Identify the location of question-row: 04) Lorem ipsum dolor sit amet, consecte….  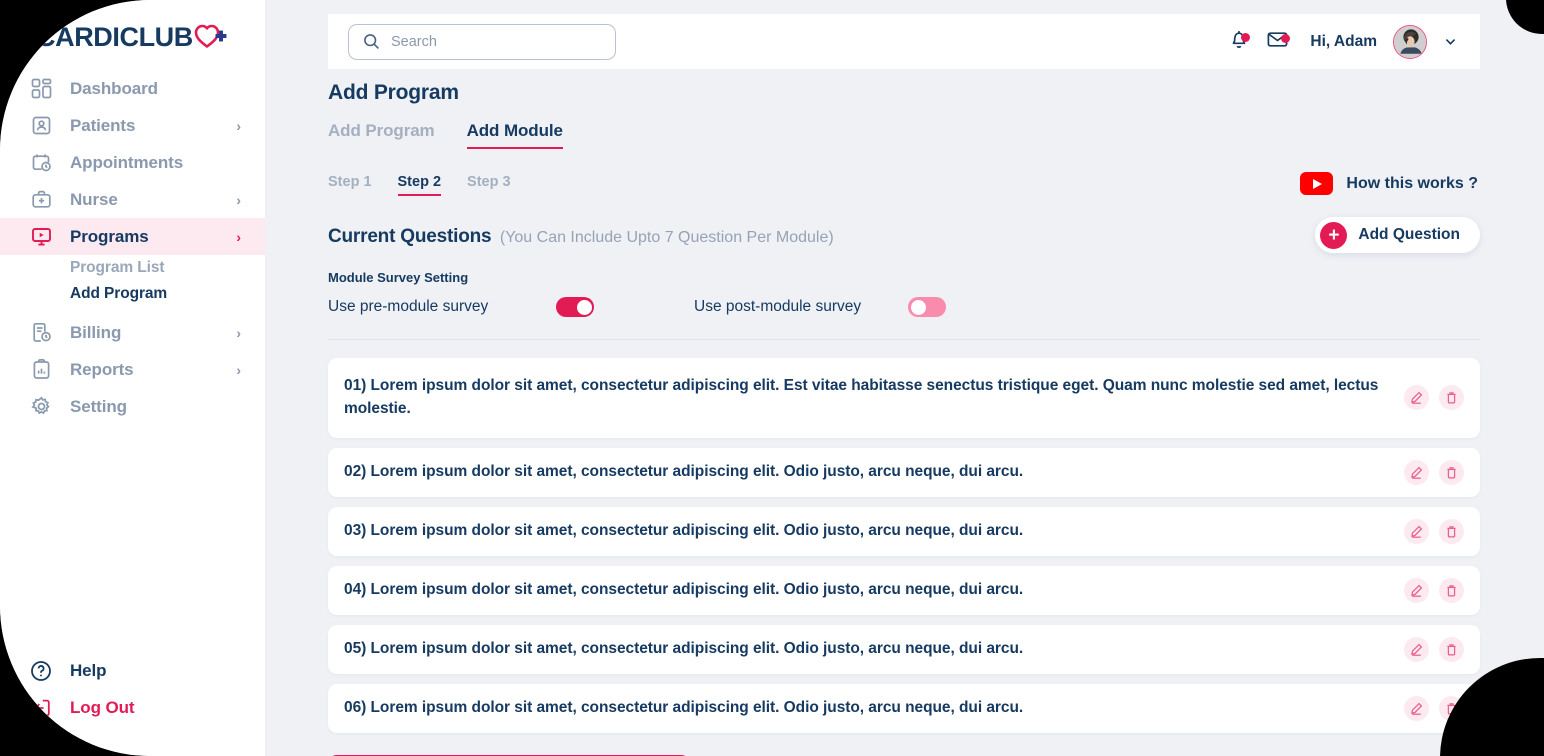
(904, 590).